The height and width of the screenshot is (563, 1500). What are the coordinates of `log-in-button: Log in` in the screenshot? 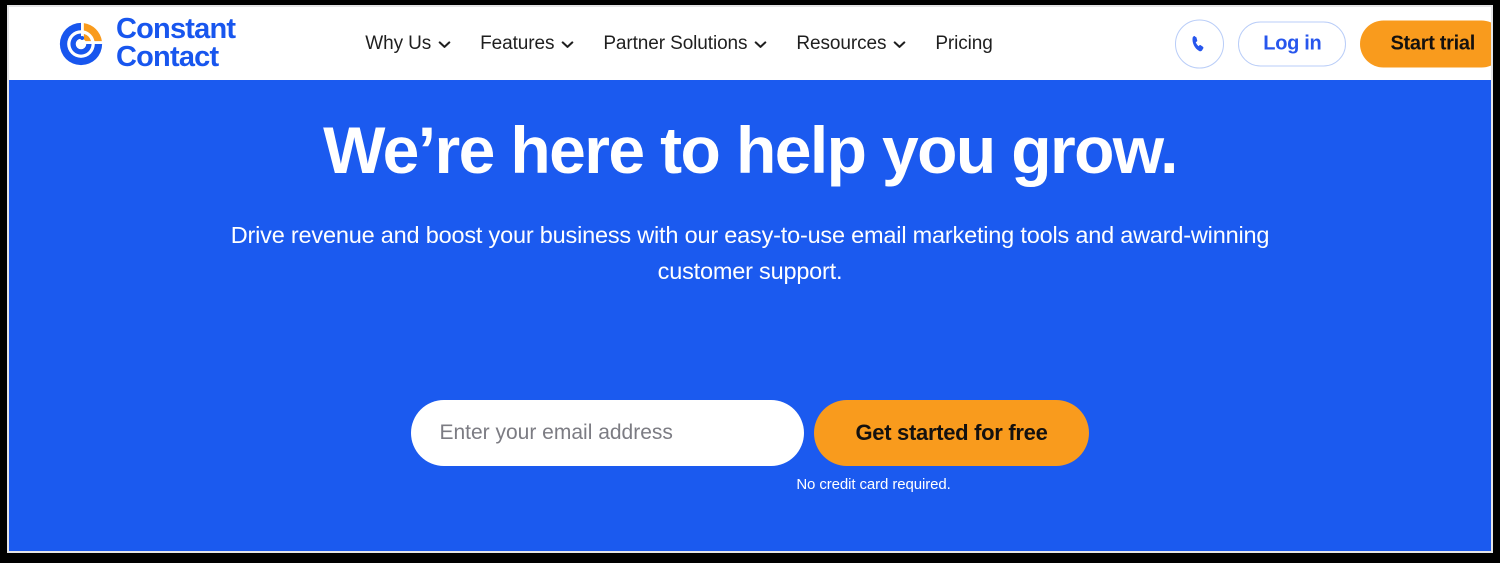 It's located at (1292, 43).